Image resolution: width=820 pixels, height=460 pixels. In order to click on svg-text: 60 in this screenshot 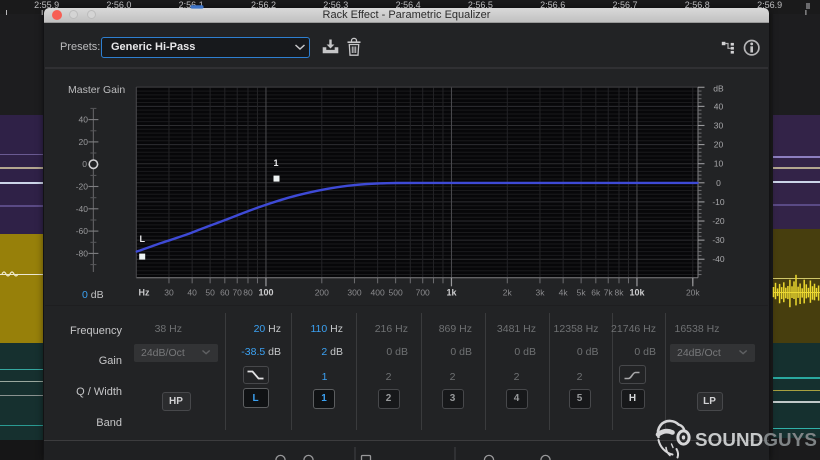, I will do `click(225, 293)`.